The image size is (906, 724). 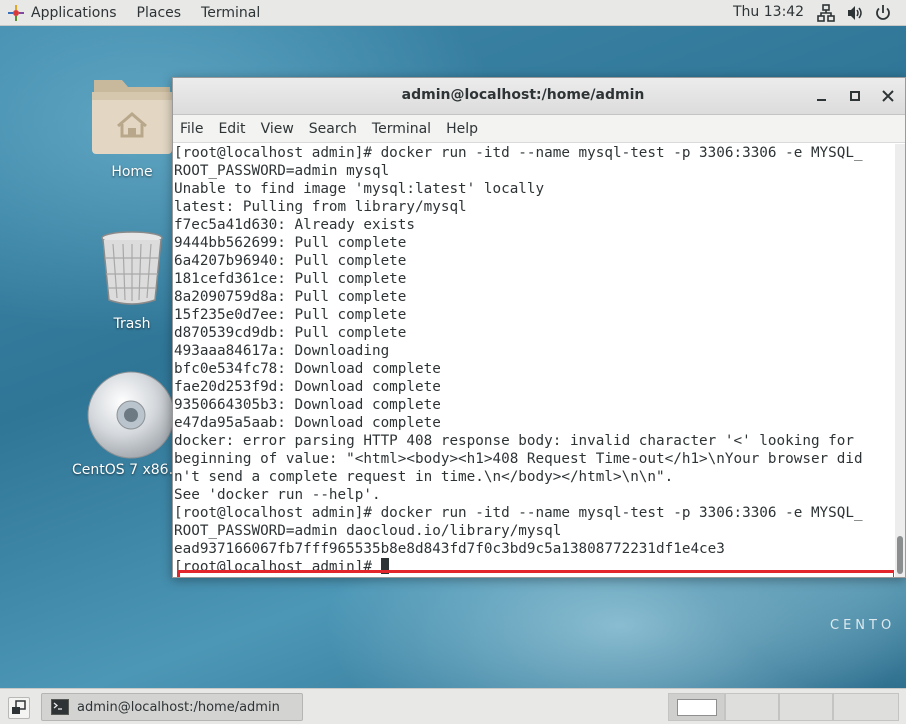 I want to click on terminal-scrollbar, so click(x=900, y=360).